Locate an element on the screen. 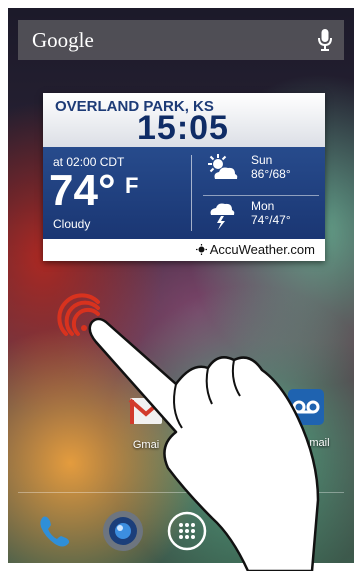 This screenshot has width=362, height=571. forecast-temps-1: 86°/68° is located at coordinates (271, 174).